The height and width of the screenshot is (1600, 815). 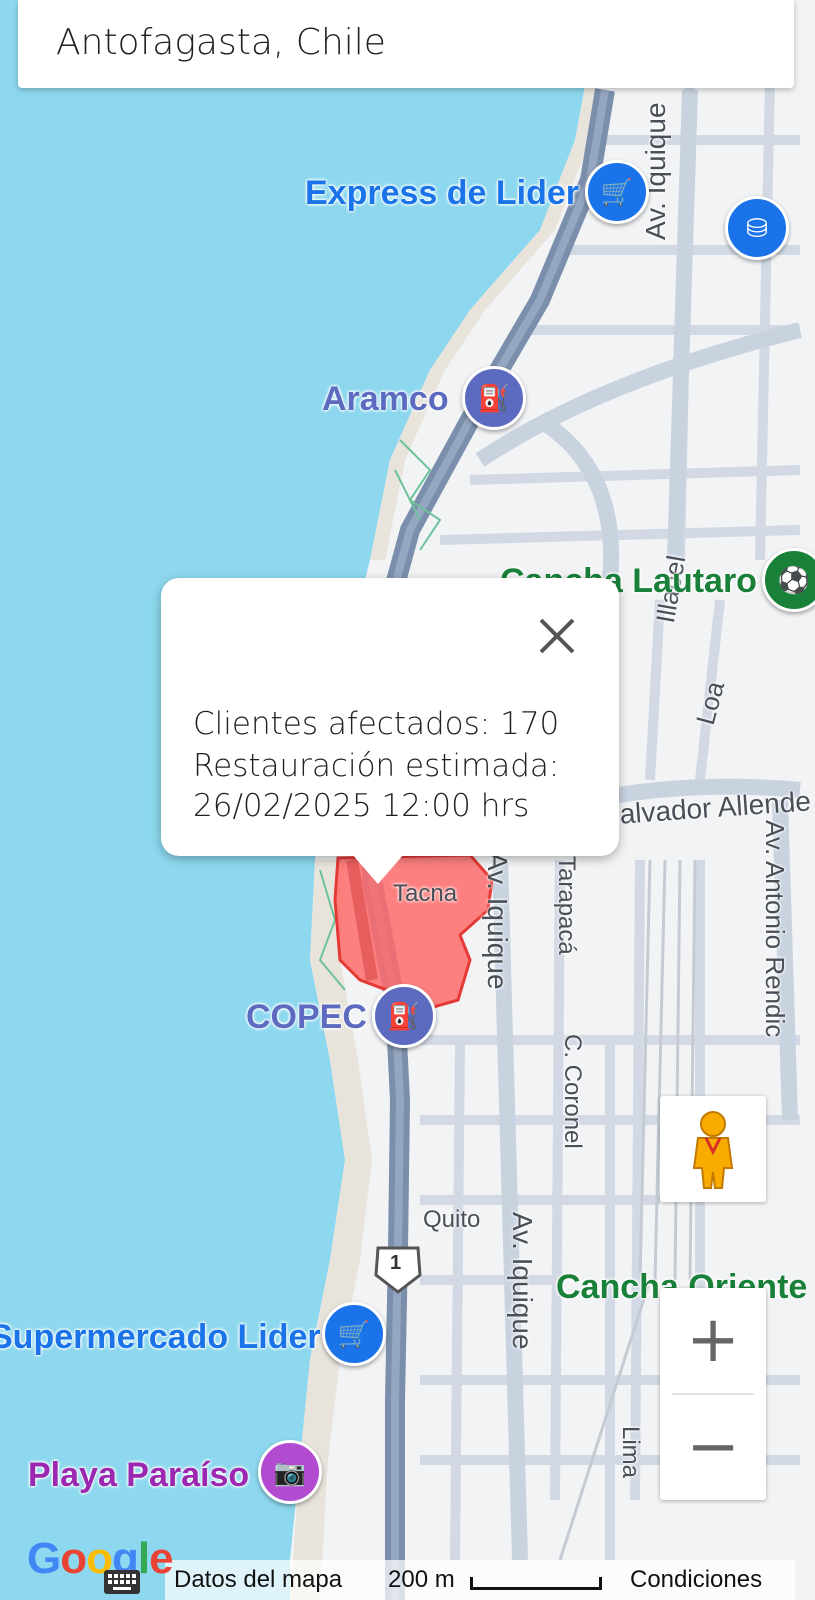 I want to click on street-view-pegman-button, so click(x=713, y=1149).